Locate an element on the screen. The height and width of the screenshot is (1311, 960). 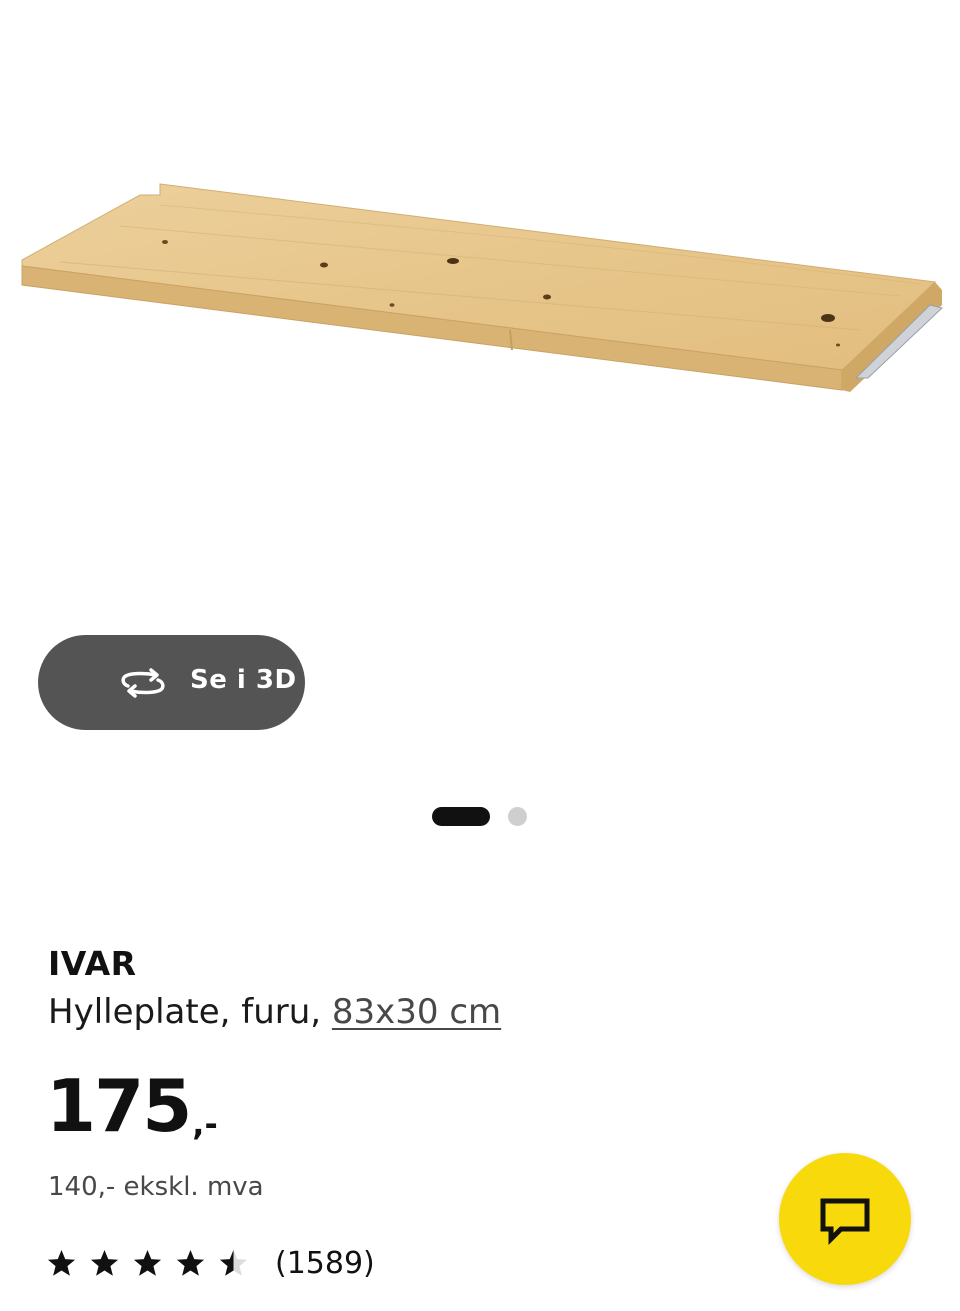
product-size-link: 83x30 cm is located at coordinates (416, 1012).